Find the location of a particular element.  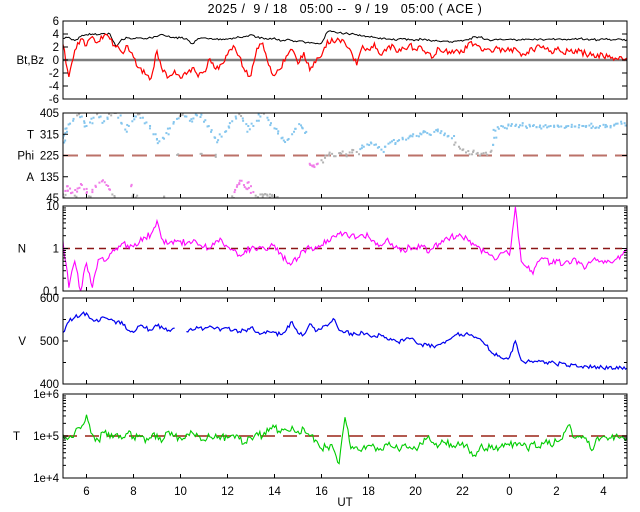

phi-sector-panel-ytick-label: 315 is located at coordinates (49, 135).